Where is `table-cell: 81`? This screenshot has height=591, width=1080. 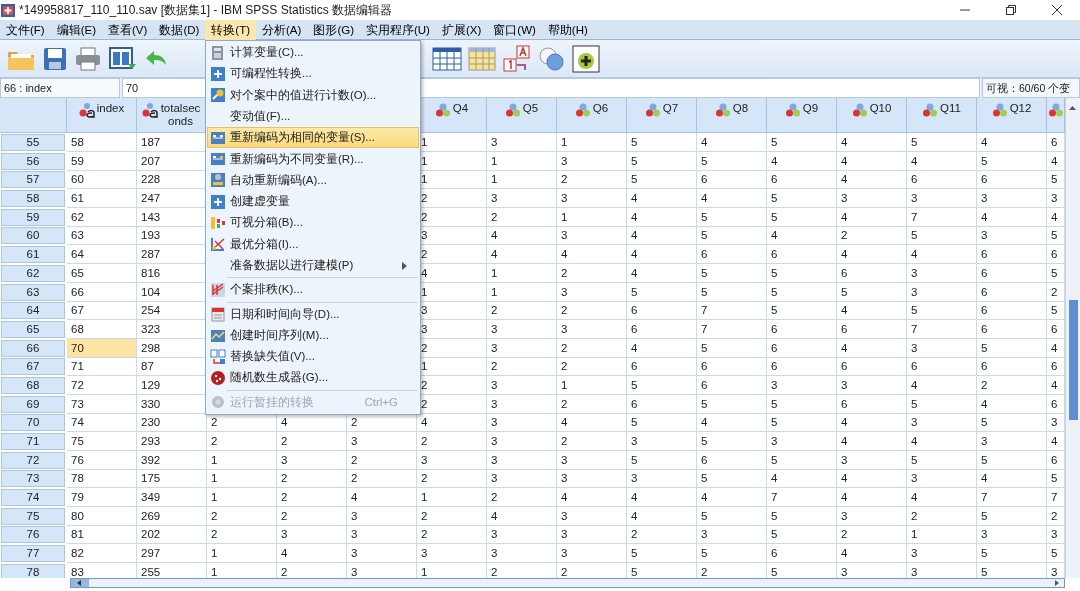
table-cell: 81 is located at coordinates (102, 535).